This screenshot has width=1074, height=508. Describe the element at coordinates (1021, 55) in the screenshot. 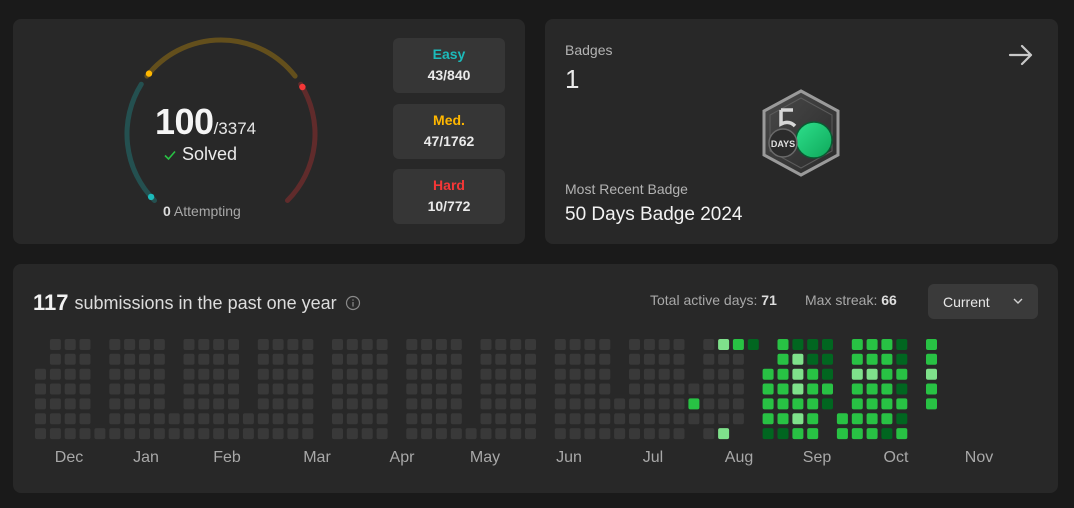

I see `arrow-right-icon` at that location.